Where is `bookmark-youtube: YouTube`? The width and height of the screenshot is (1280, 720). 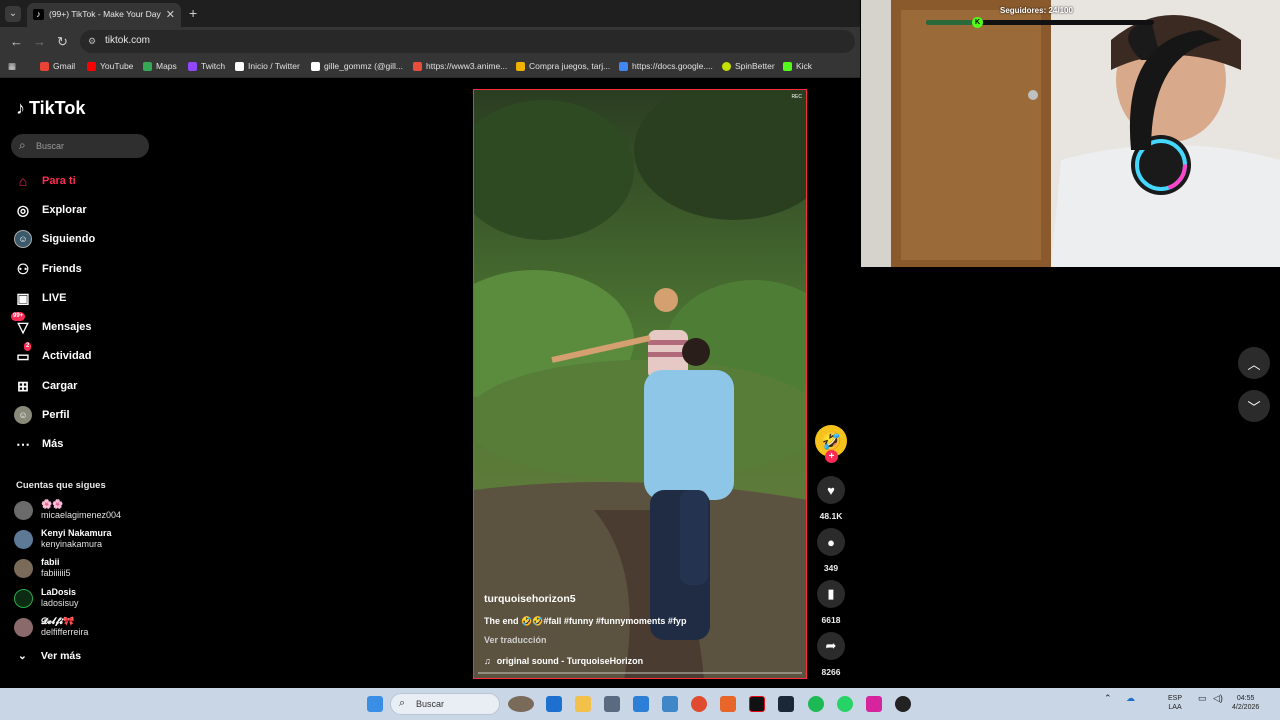
bookmark-youtube: YouTube is located at coordinates (110, 66).